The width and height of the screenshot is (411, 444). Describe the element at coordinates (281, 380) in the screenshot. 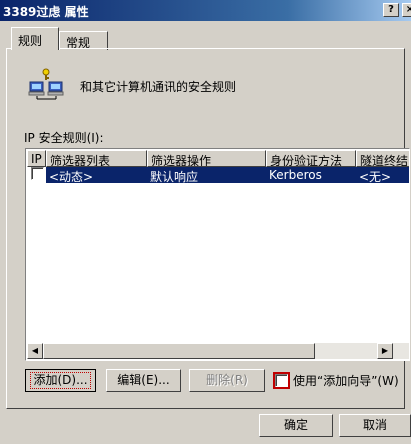

I see `add-wizard-checkbox` at that location.